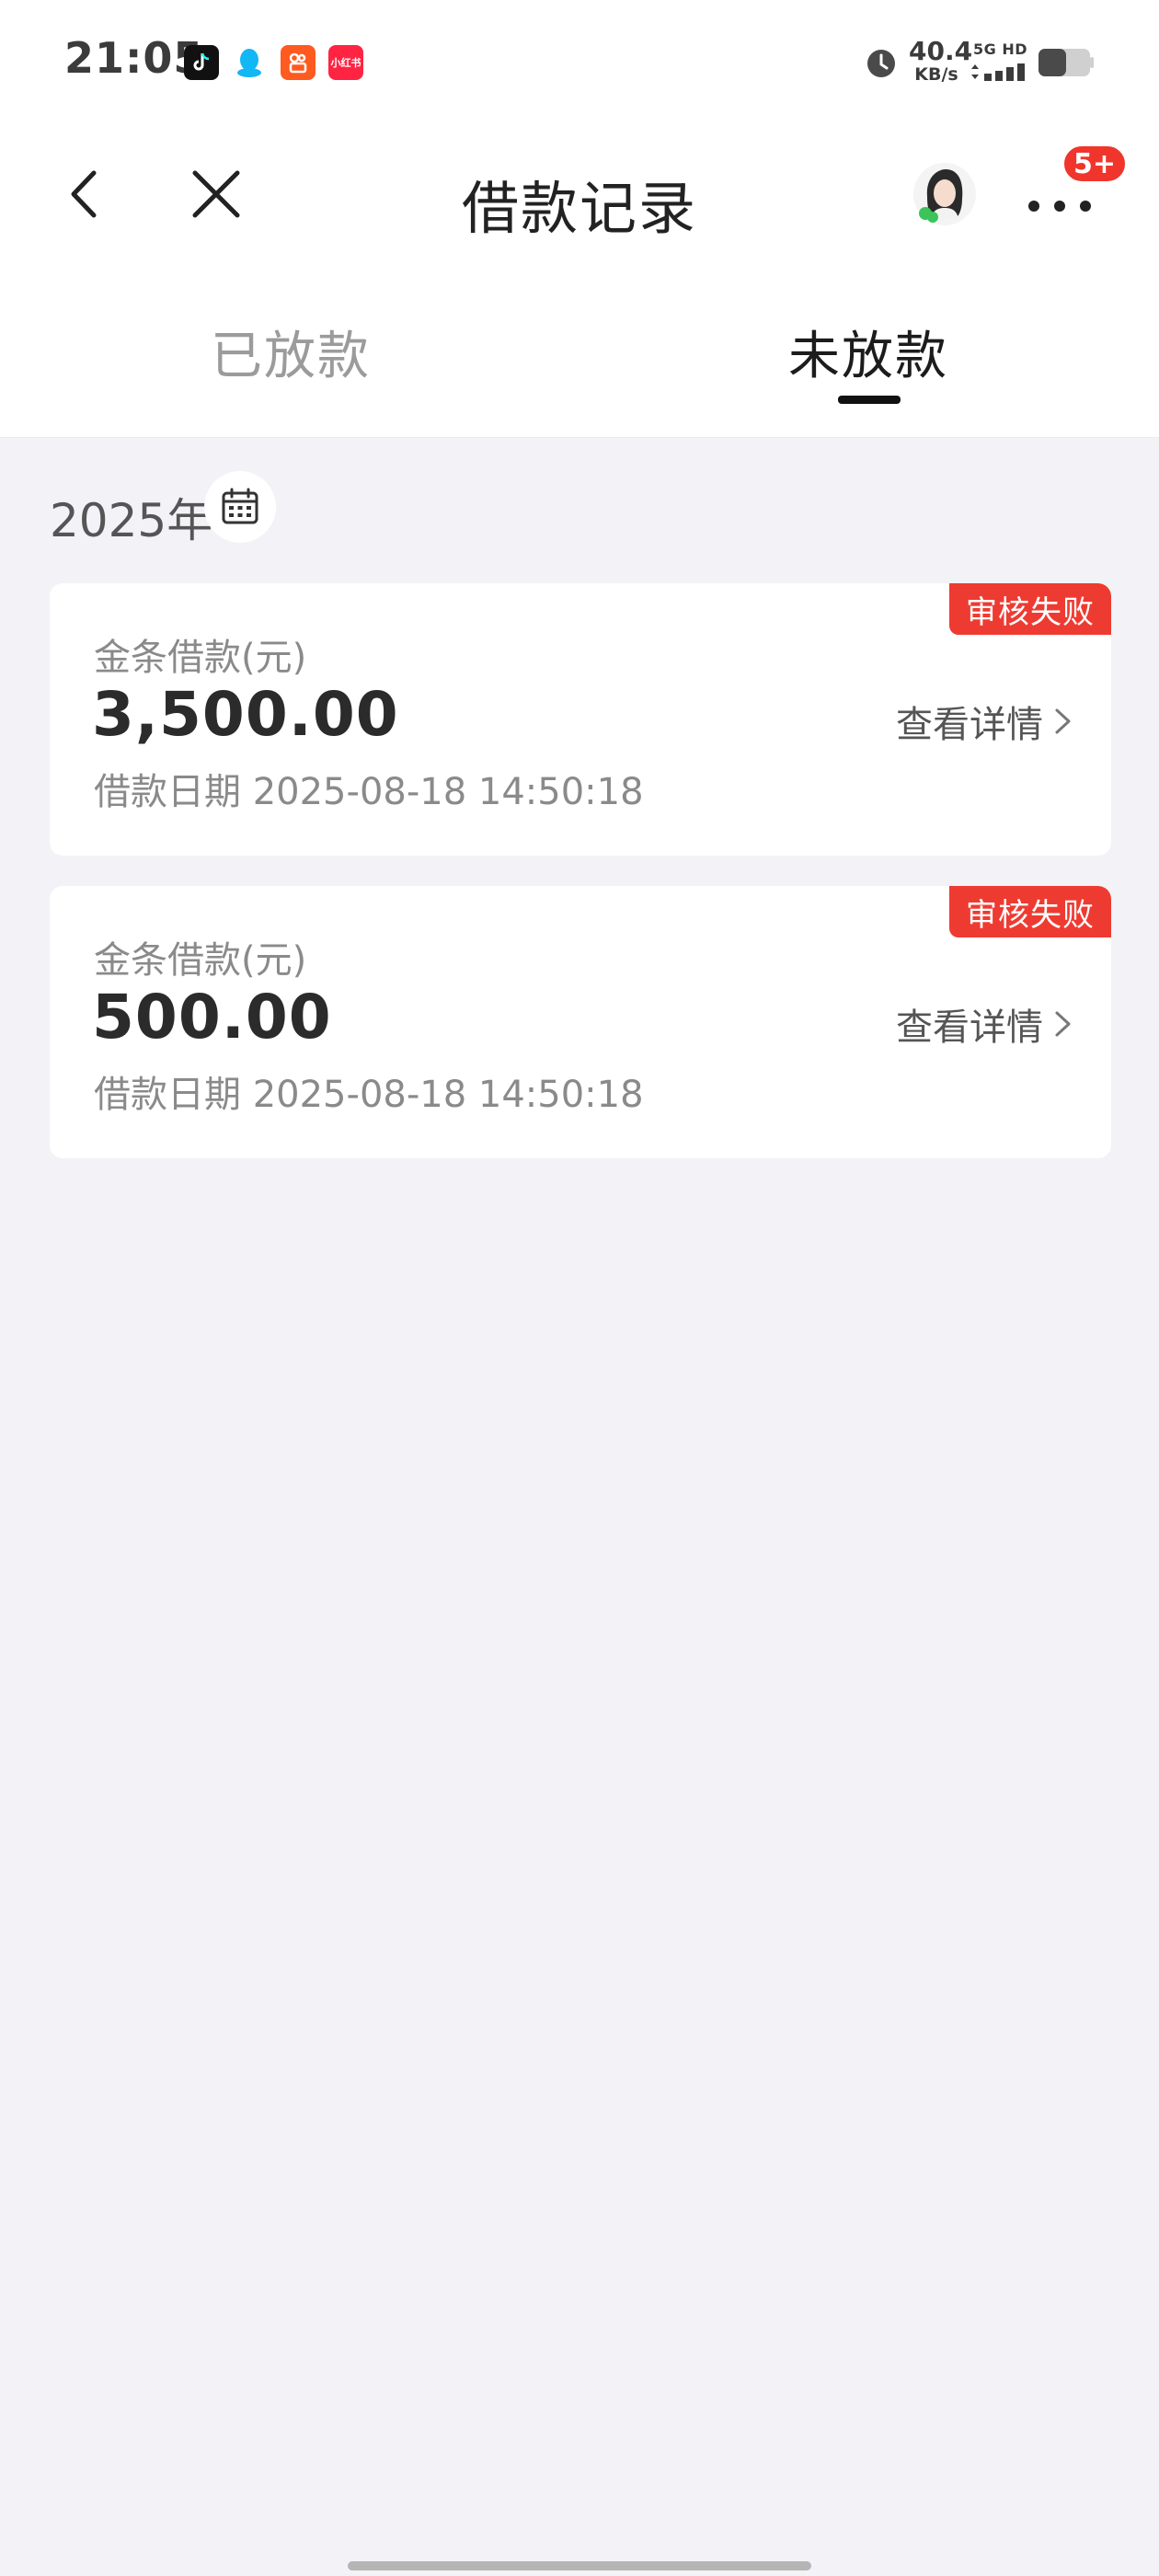 Image resolution: width=1159 pixels, height=2576 pixels. Describe the element at coordinates (216, 194) in the screenshot. I see `close-button` at that location.